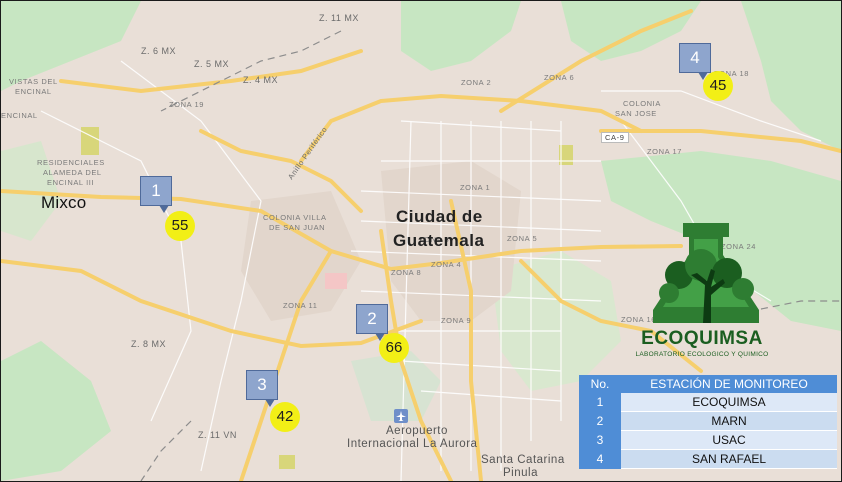  What do you see at coordinates (439, 217) in the screenshot?
I see `city-label-line1: Ciudad de` at bounding box center [439, 217].